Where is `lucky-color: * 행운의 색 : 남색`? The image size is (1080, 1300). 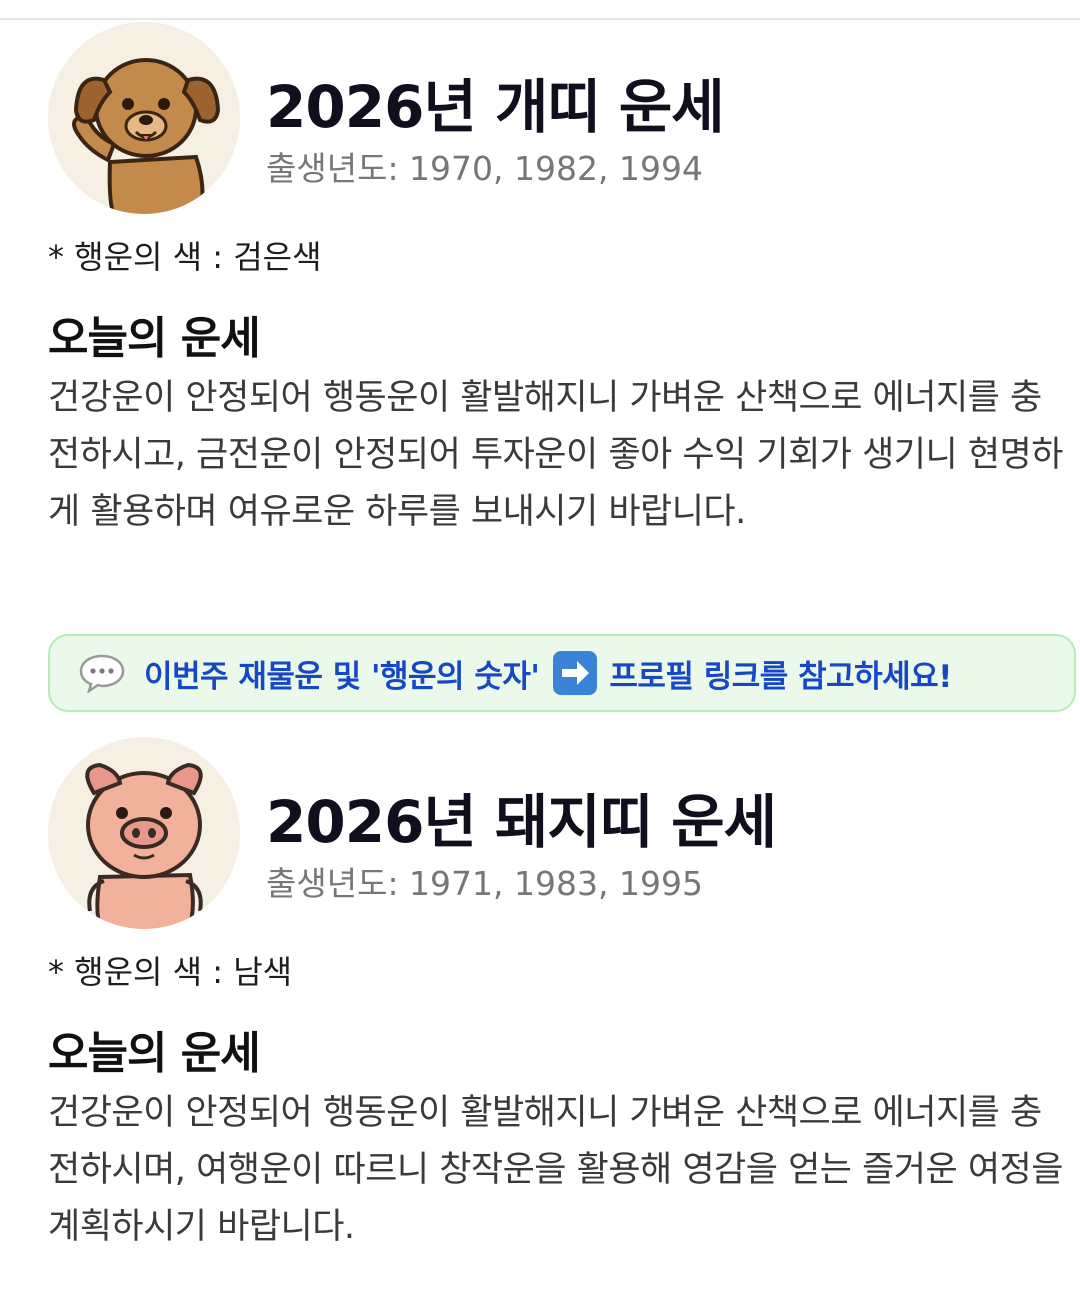
lucky-color: * 행운의 색 : 남색 is located at coordinates (170, 972).